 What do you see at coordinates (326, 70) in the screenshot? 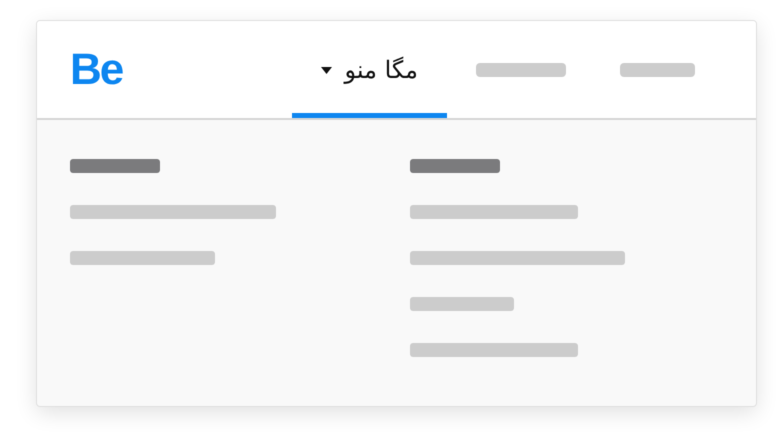
I see `caret-icon` at bounding box center [326, 70].